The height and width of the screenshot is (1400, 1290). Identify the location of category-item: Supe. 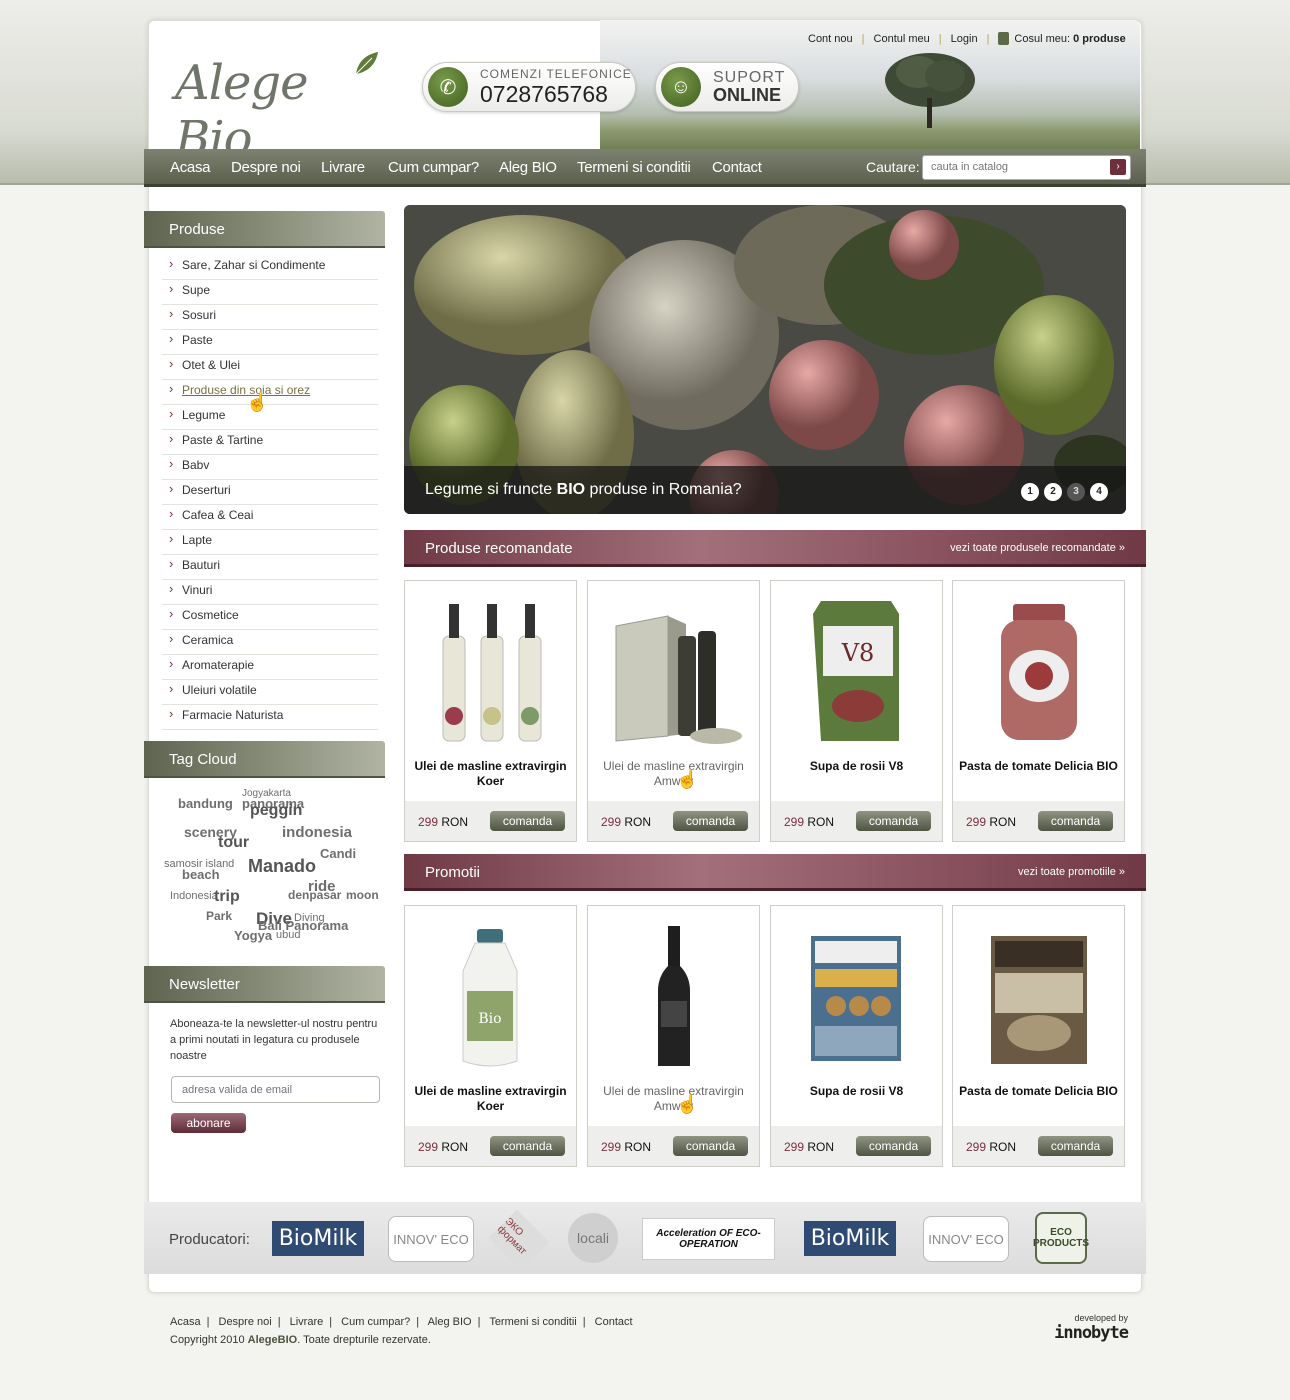
(270, 292).